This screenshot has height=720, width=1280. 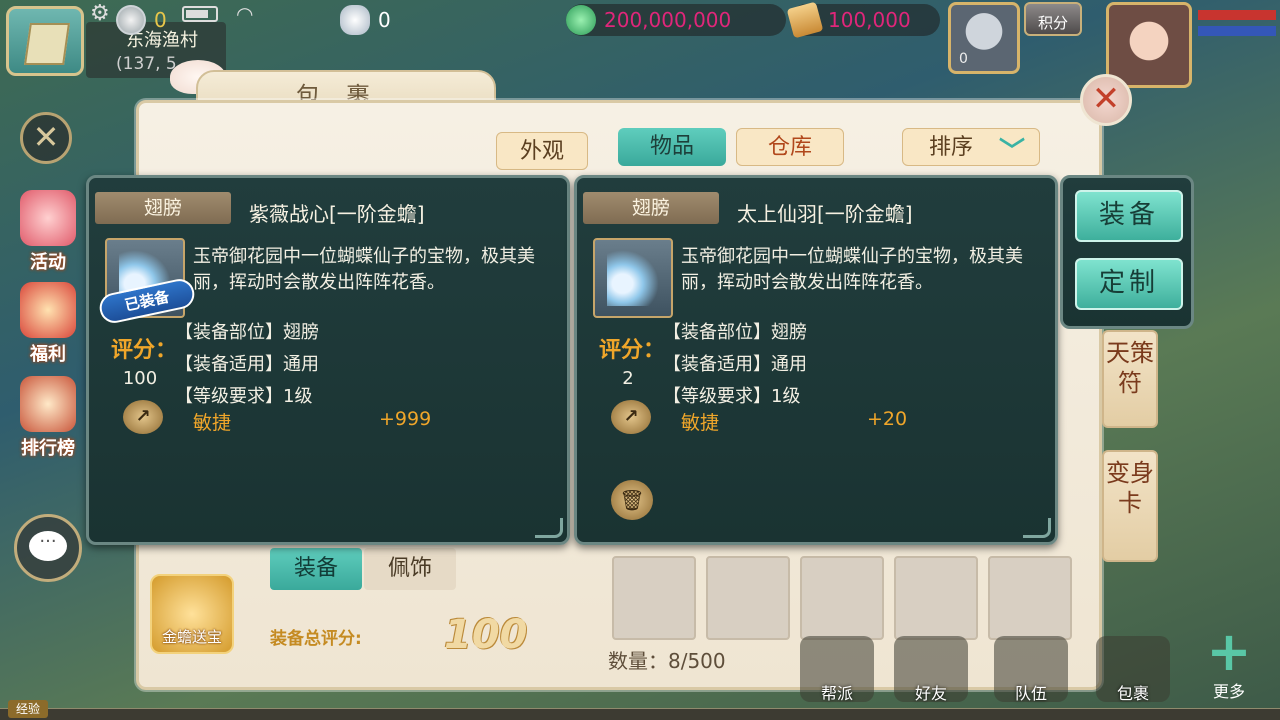 I want to click on side-tab-label: 天策符, so click(x=1130, y=368).